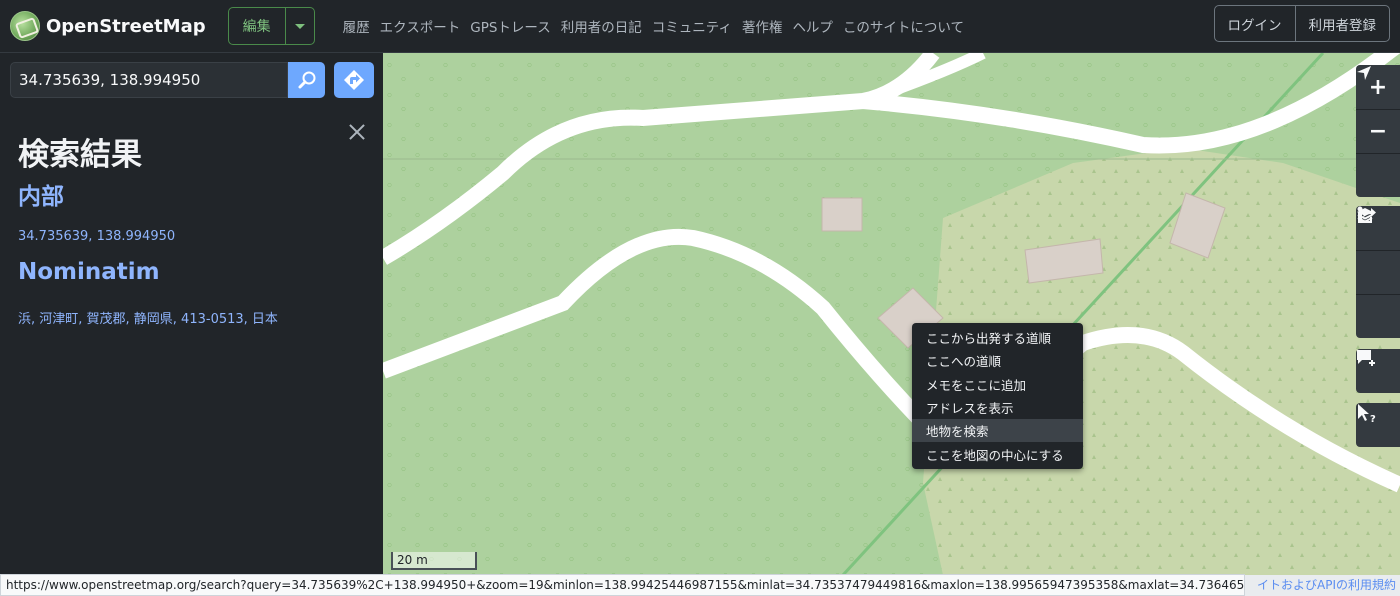 This screenshot has width=1400, height=596. What do you see at coordinates (692, 26) in the screenshot?
I see `nav-community: コミュニティ` at bounding box center [692, 26].